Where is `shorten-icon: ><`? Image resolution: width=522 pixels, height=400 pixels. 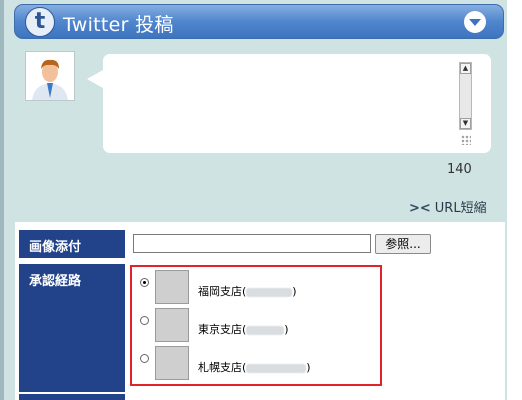
shorten-icon: >< is located at coordinates (420, 208).